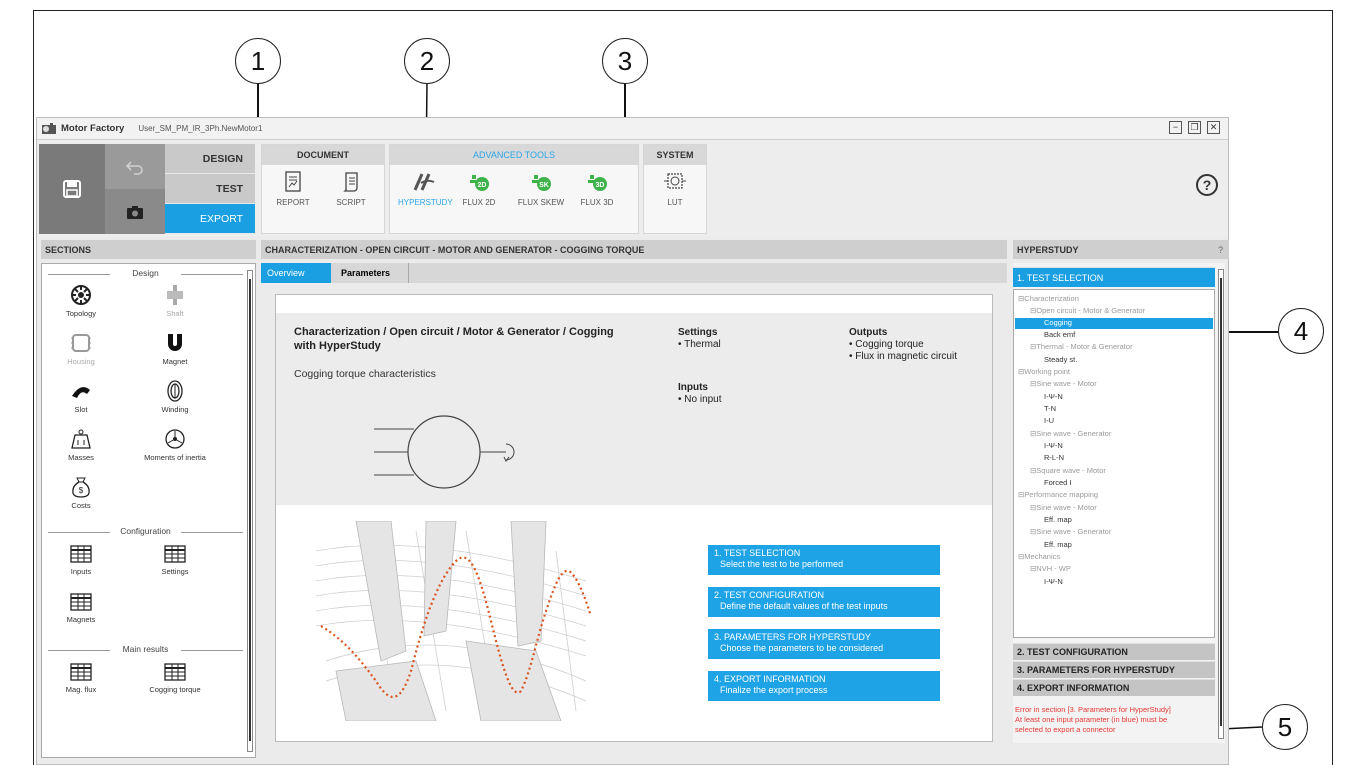 The image size is (1347, 765). What do you see at coordinates (175, 301) in the screenshot?
I see `shaft-item: Shaft` at bounding box center [175, 301].